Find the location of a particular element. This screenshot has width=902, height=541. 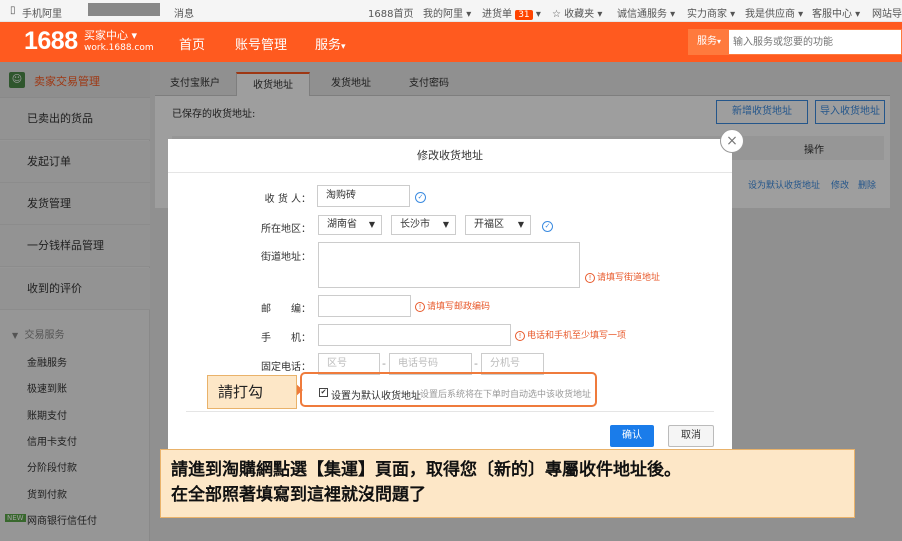

mobile-input is located at coordinates (414, 335).